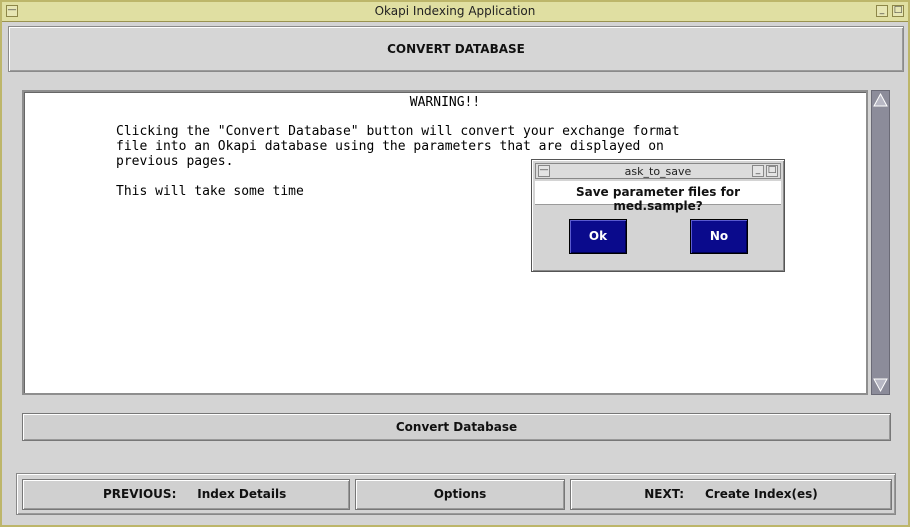 This screenshot has height=527, width=910. I want to click on maximize-icon: □, so click(898, 11).